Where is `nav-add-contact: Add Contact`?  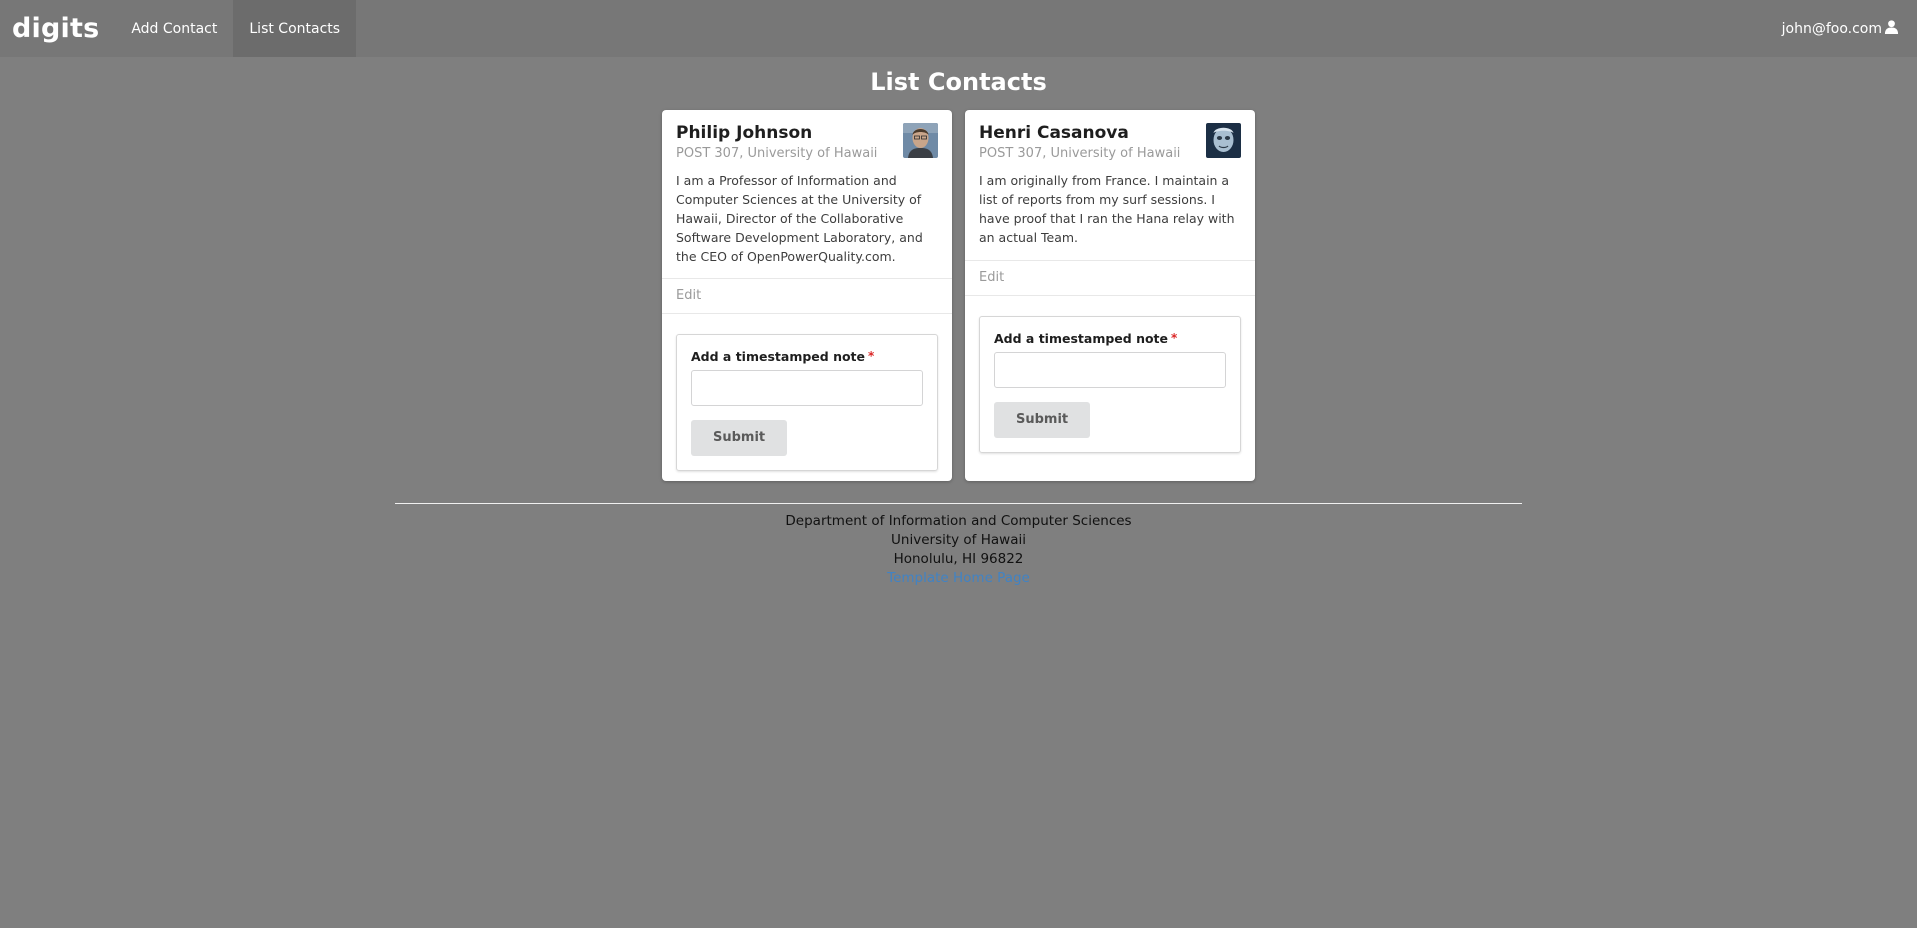
nav-add-contact: Add Contact is located at coordinates (174, 28).